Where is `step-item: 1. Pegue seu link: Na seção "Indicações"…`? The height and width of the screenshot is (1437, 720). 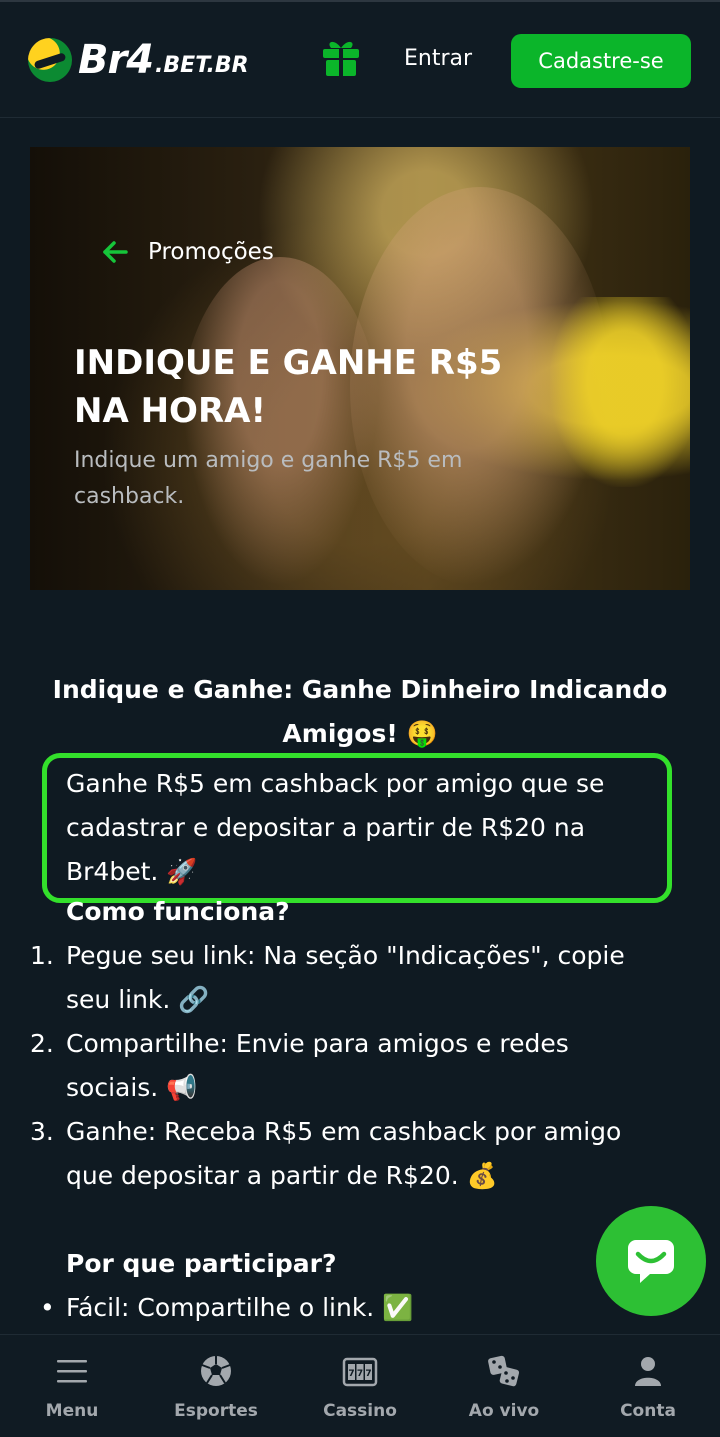
step-item: 1. Pegue seu link: Na seção "Indicações"… is located at coordinates (345, 978).